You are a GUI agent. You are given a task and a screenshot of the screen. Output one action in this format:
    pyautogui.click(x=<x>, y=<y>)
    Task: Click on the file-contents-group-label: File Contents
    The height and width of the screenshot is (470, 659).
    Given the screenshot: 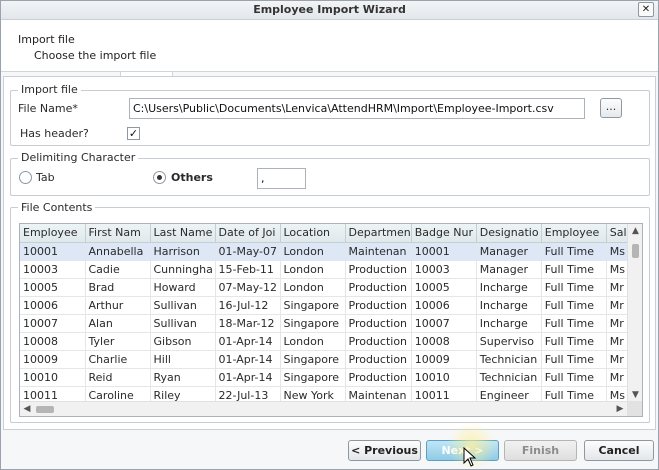 What is the action you would take?
    pyautogui.click(x=57, y=207)
    